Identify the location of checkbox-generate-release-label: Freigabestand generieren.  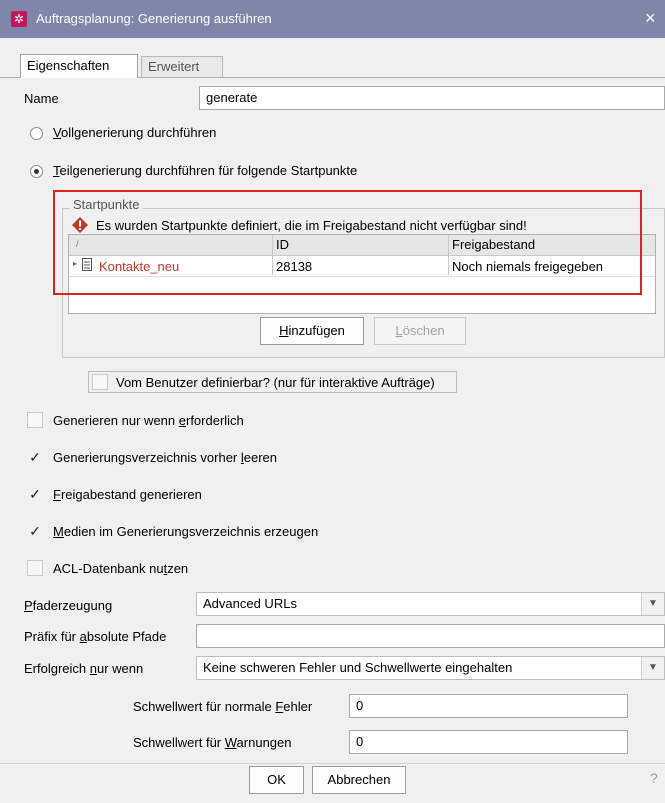
(127, 494).